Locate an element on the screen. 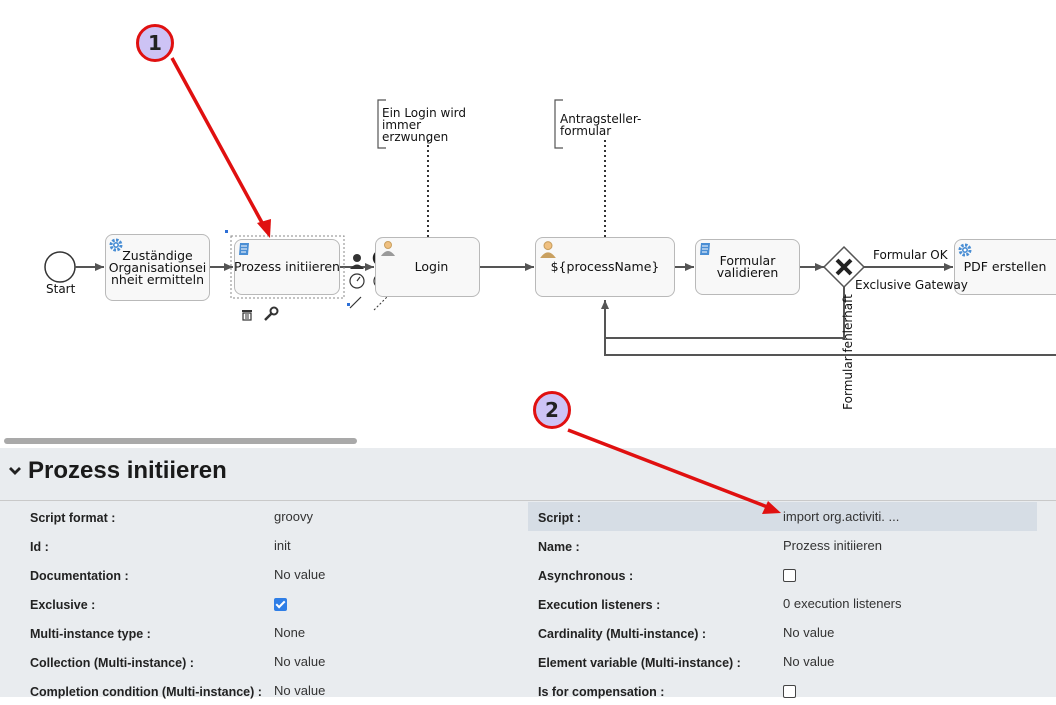 This screenshot has width=1056, height=705. panel-title: Prozess initiieren is located at coordinates (127, 470).